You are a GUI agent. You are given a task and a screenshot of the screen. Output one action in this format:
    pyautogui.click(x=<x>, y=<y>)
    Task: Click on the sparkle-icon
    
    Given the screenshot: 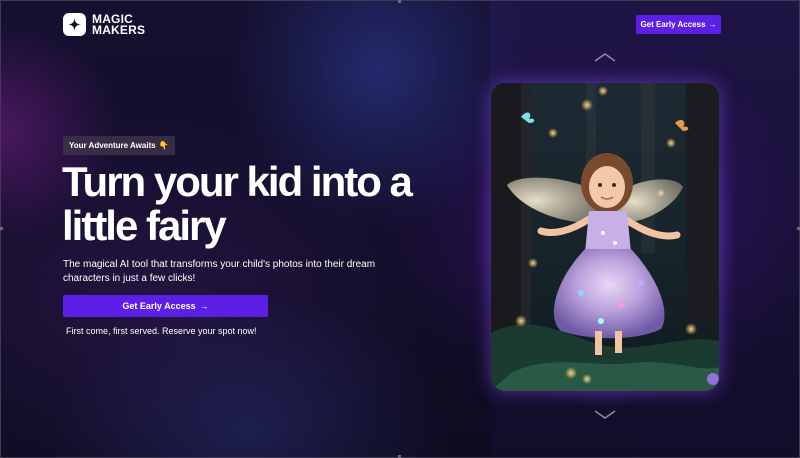 What is the action you would take?
    pyautogui.click(x=74, y=24)
    